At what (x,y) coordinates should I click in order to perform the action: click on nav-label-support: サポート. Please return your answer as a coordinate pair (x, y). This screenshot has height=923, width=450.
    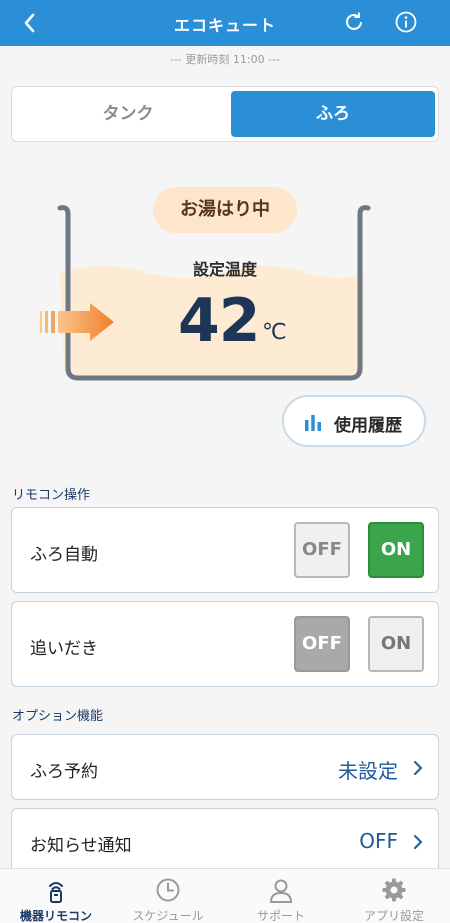
    Looking at the image, I should click on (280, 916).